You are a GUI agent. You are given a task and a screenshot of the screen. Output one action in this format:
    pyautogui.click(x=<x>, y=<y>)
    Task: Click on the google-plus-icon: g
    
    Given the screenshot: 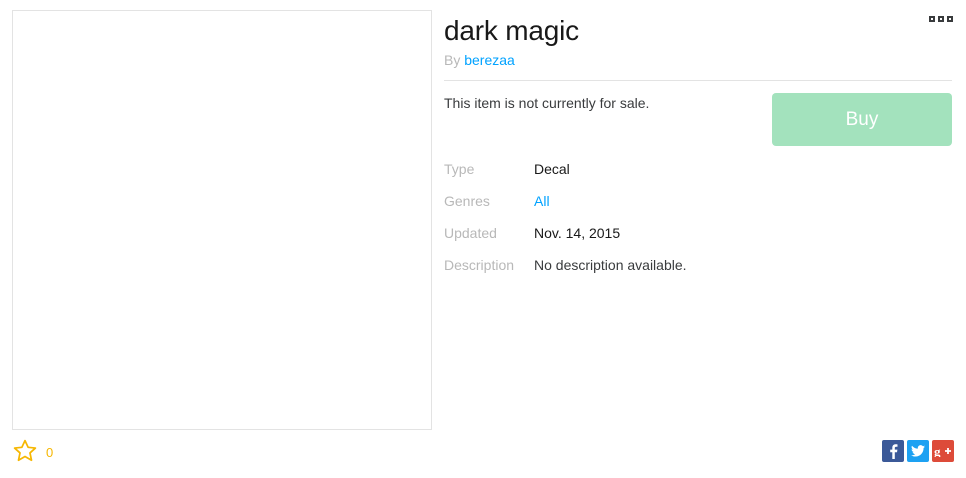 What is the action you would take?
    pyautogui.click(x=942, y=451)
    